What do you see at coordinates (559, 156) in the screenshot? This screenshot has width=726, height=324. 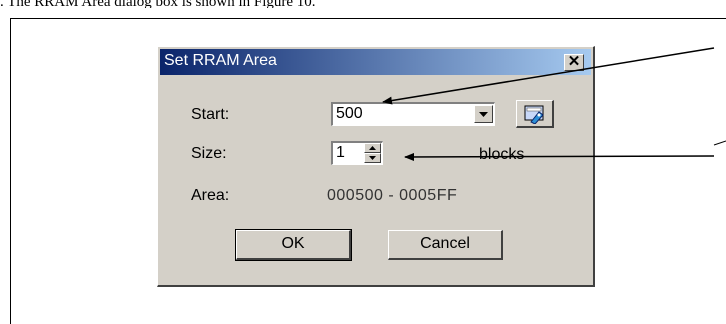 I see `size-callout-arrow` at bounding box center [559, 156].